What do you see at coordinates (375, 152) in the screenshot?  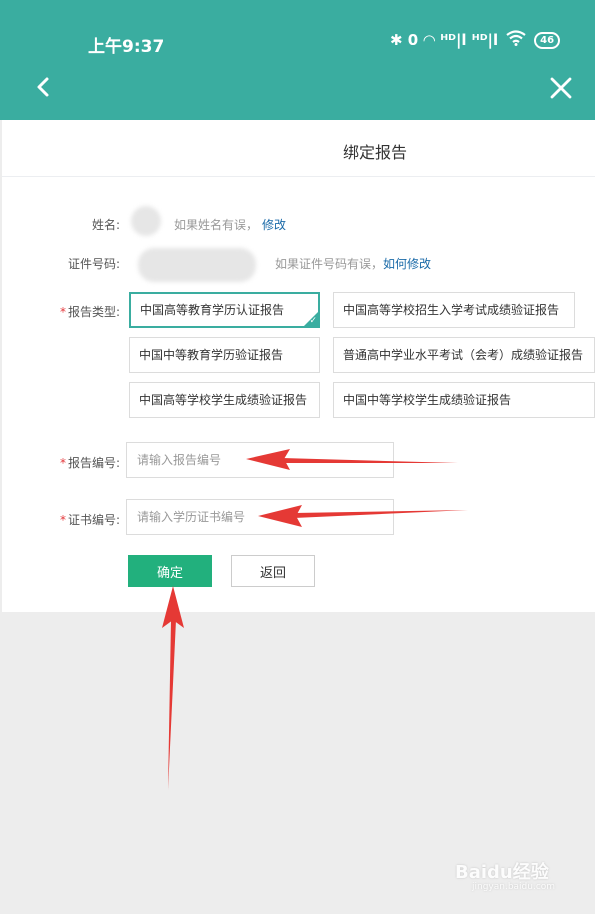 I see `page-title: 绑定报告` at bounding box center [375, 152].